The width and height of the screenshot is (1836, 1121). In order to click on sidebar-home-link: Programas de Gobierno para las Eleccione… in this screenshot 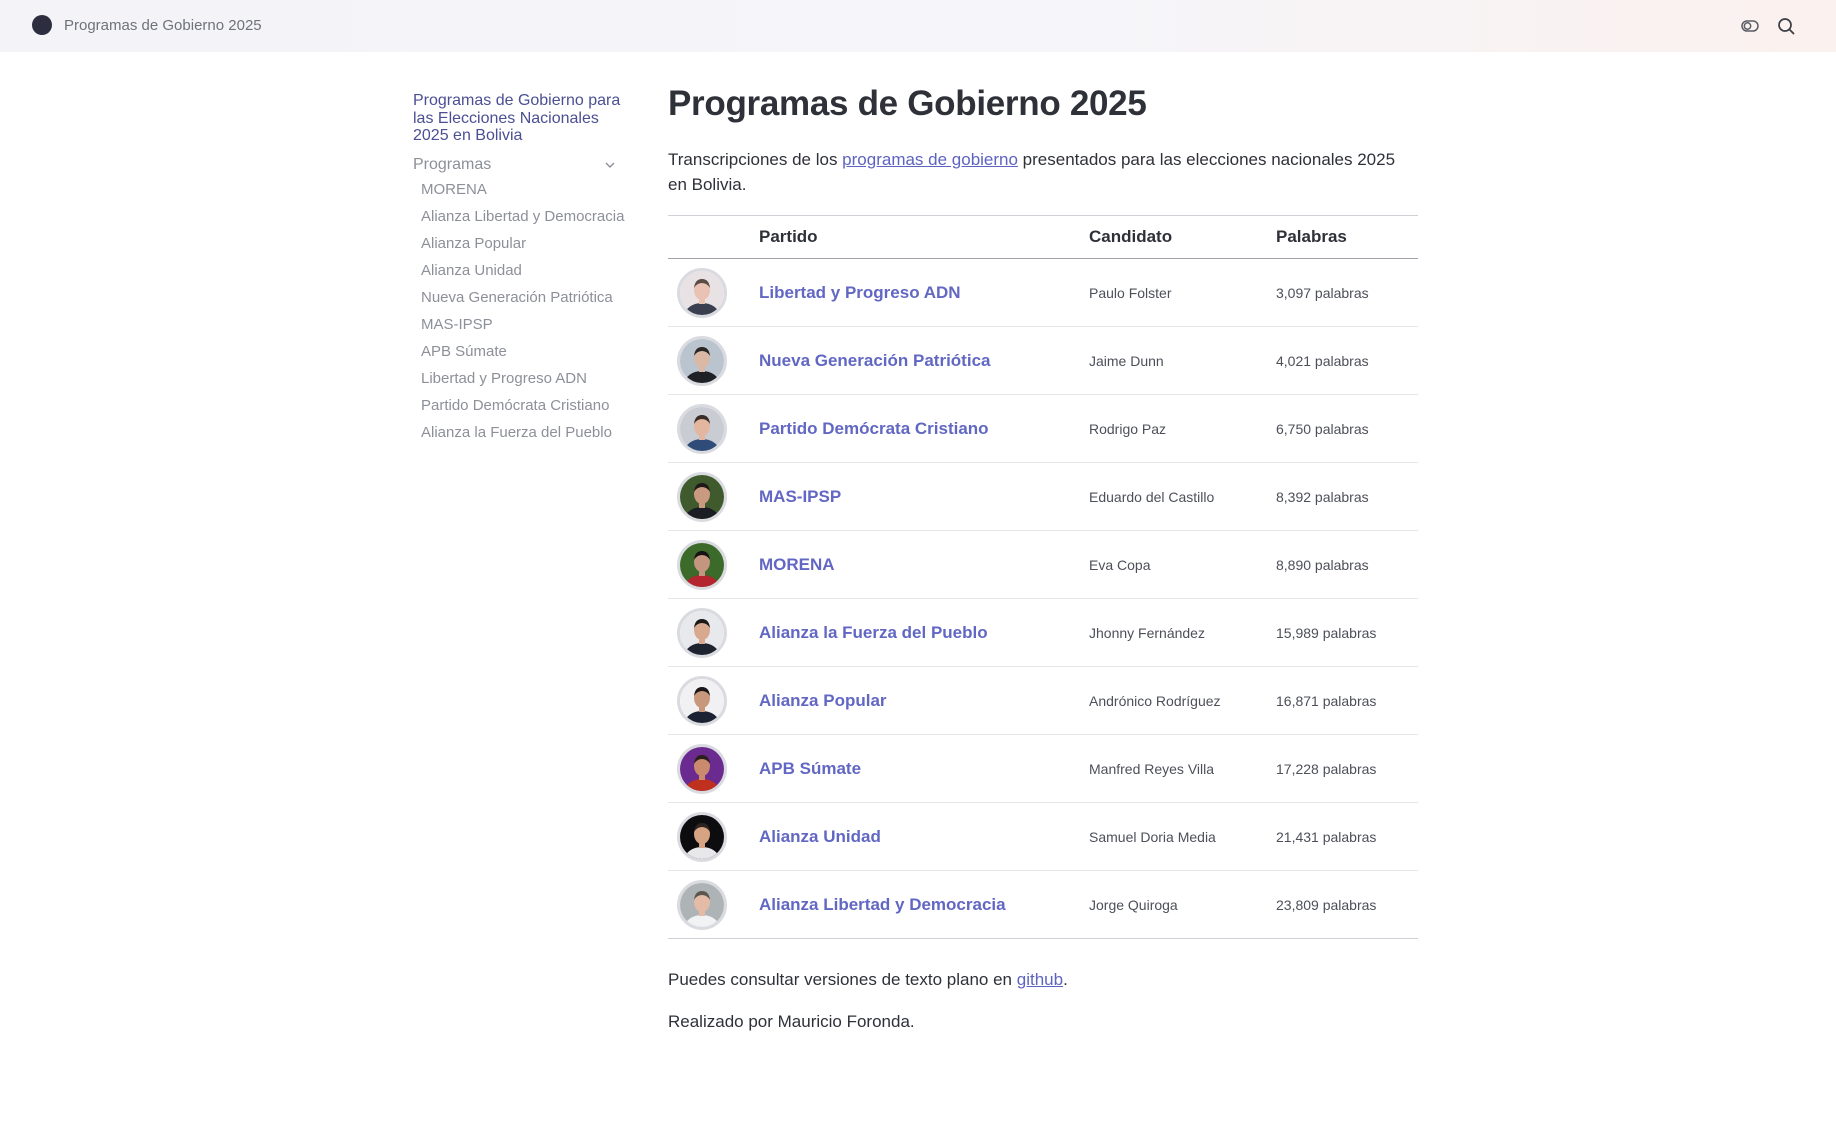, I will do `click(519, 118)`.